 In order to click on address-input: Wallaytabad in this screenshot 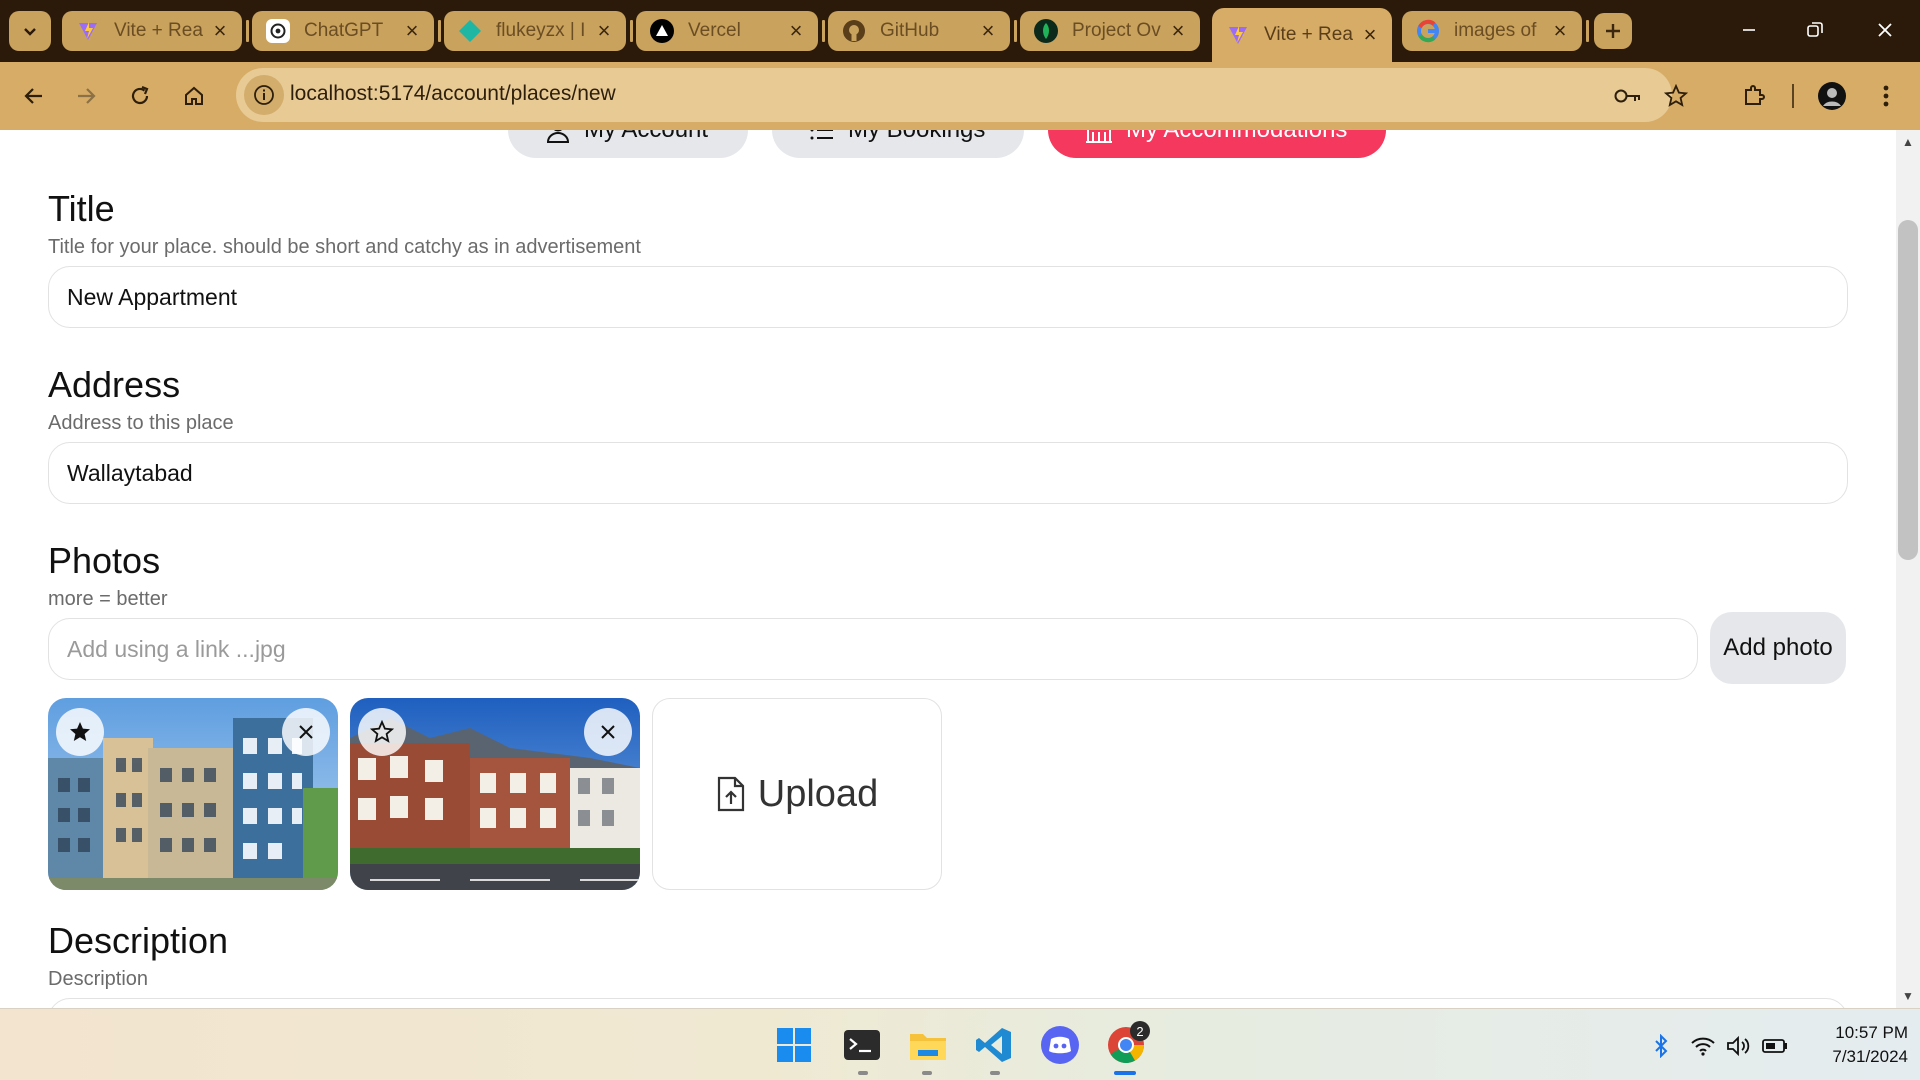, I will do `click(948, 473)`.